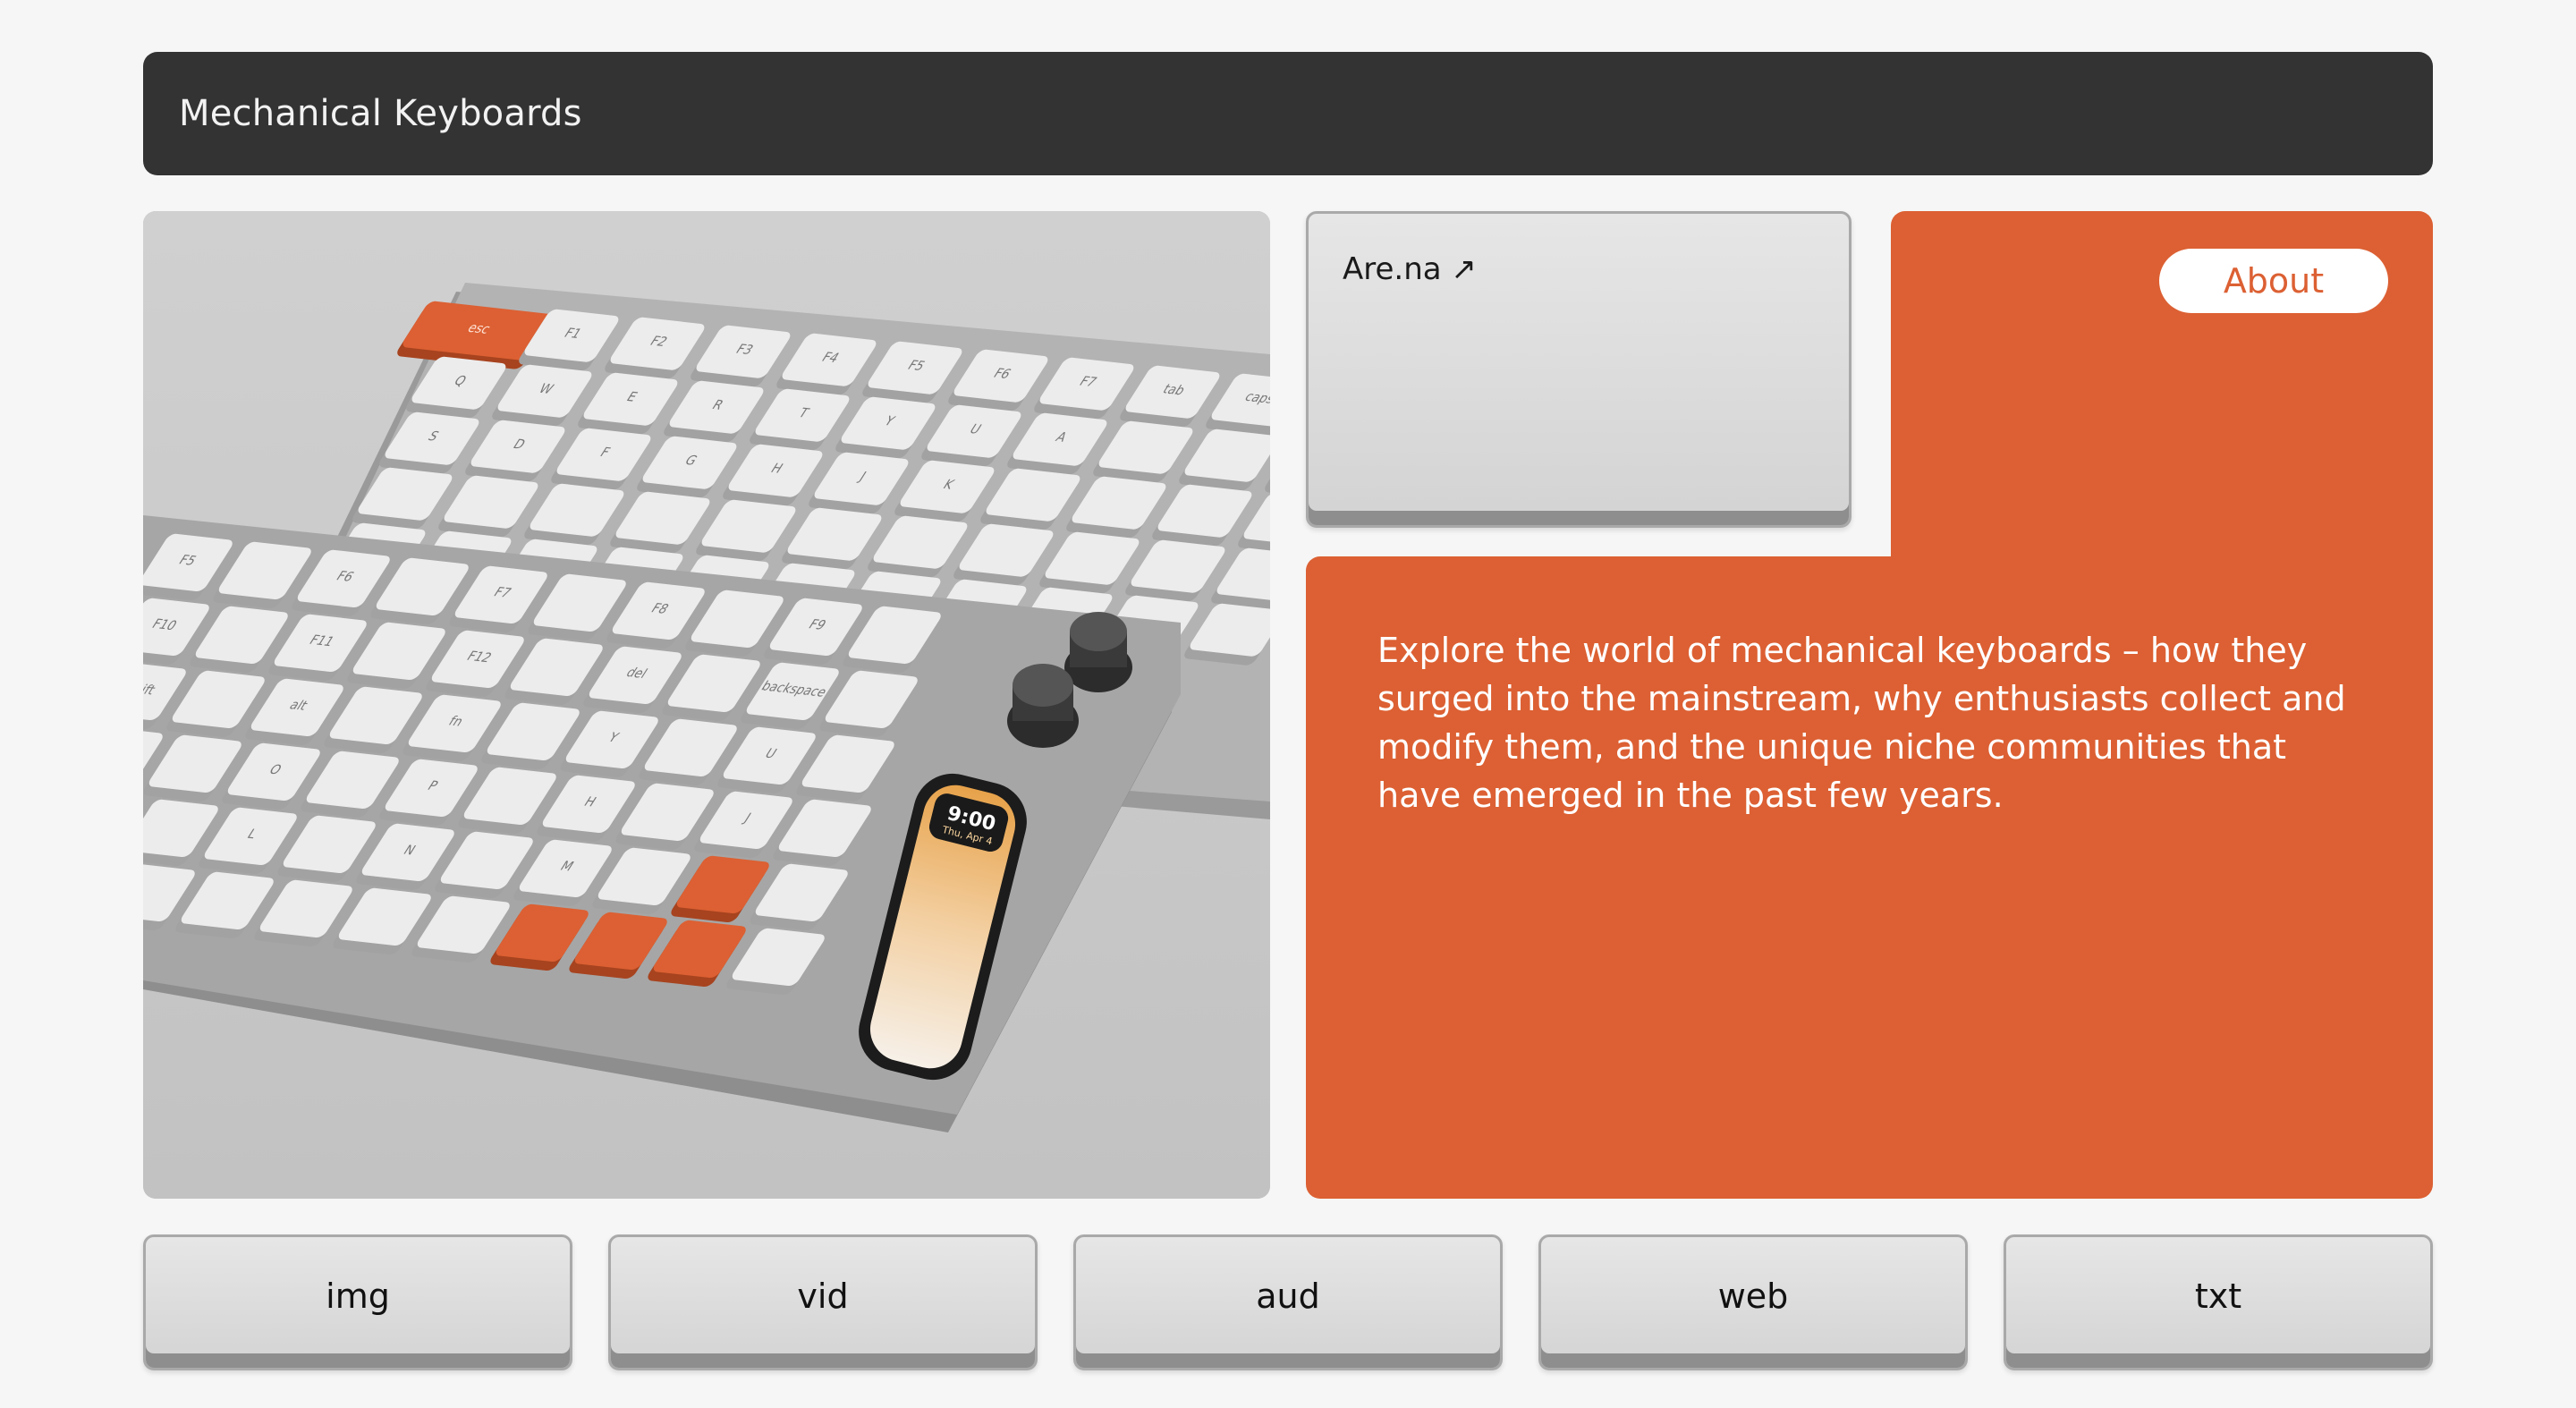 The width and height of the screenshot is (2576, 1408). I want to click on media-button-txt: txt, so click(2218, 1302).